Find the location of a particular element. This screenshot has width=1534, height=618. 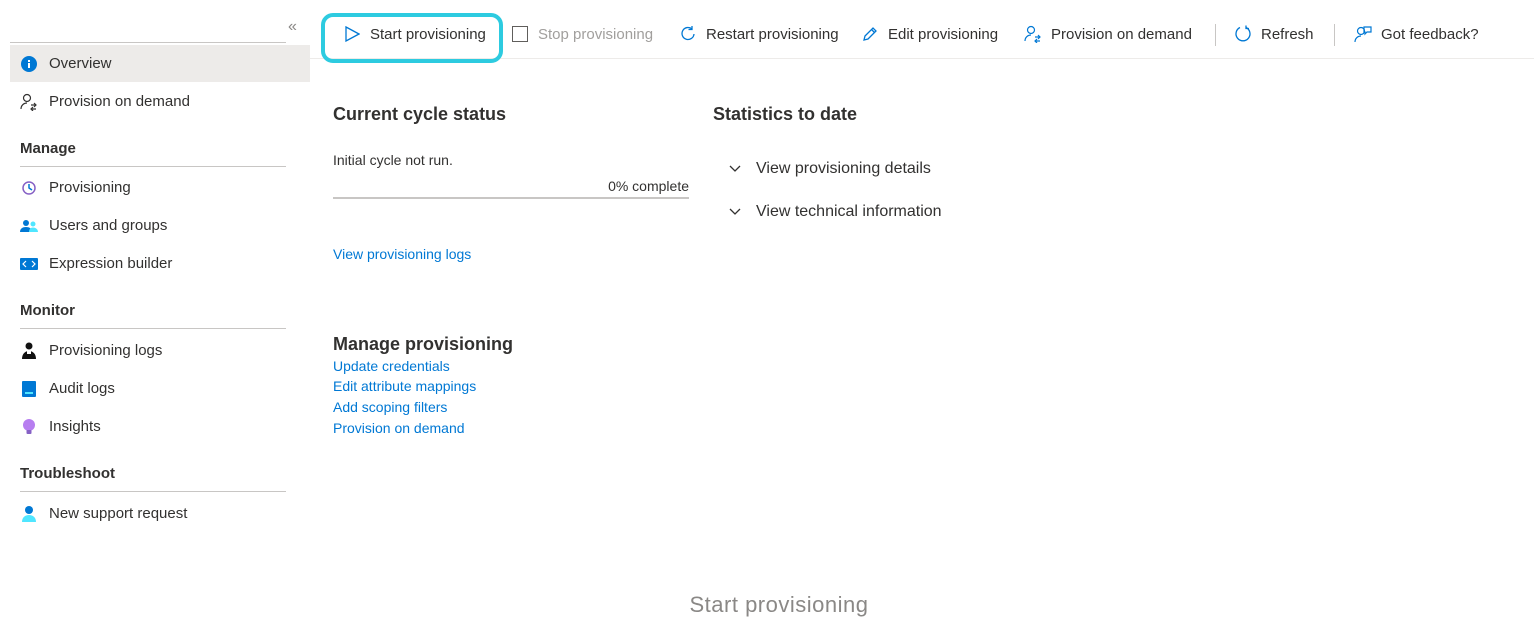

edit-attribute-mappings-link: Edit attribute mappings is located at coordinates (404, 386).